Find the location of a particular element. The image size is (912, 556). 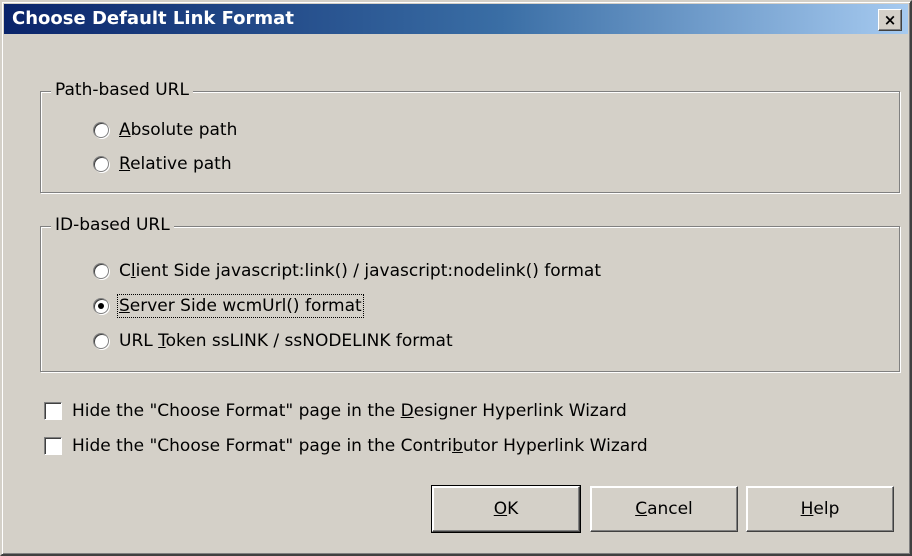

url-token-label: URL Token ssLINK / ssNODELINK format is located at coordinates (286, 341).